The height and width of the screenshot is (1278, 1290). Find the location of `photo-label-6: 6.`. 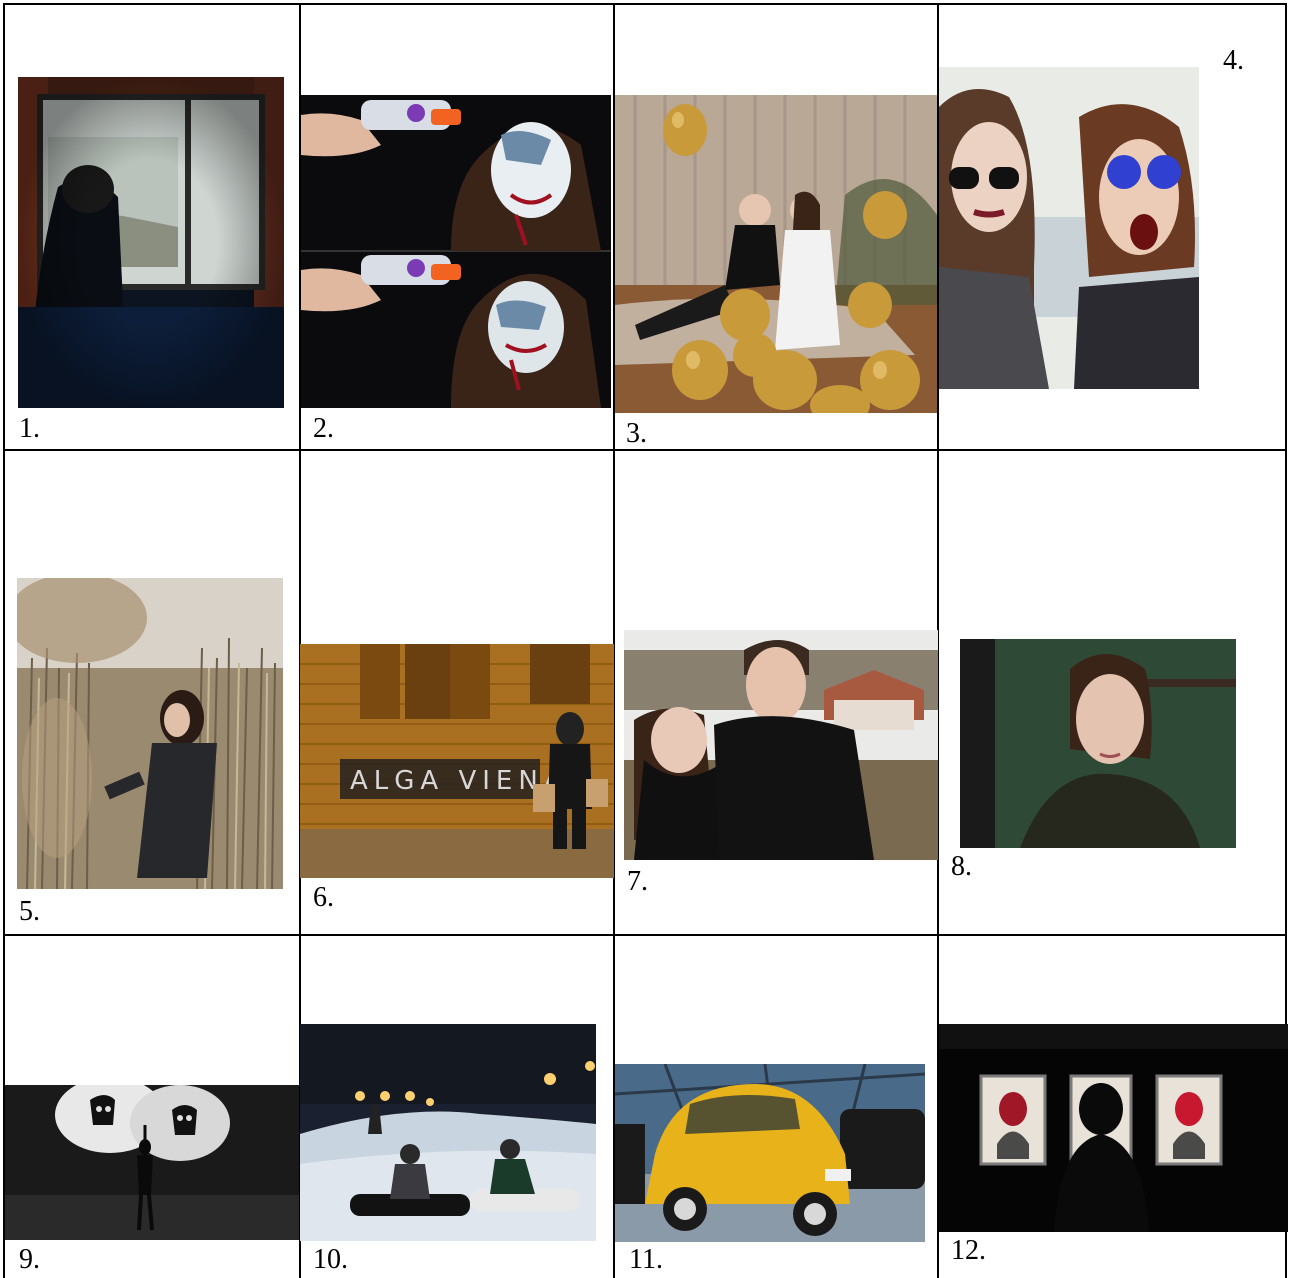

photo-label-6: 6. is located at coordinates (323, 897).